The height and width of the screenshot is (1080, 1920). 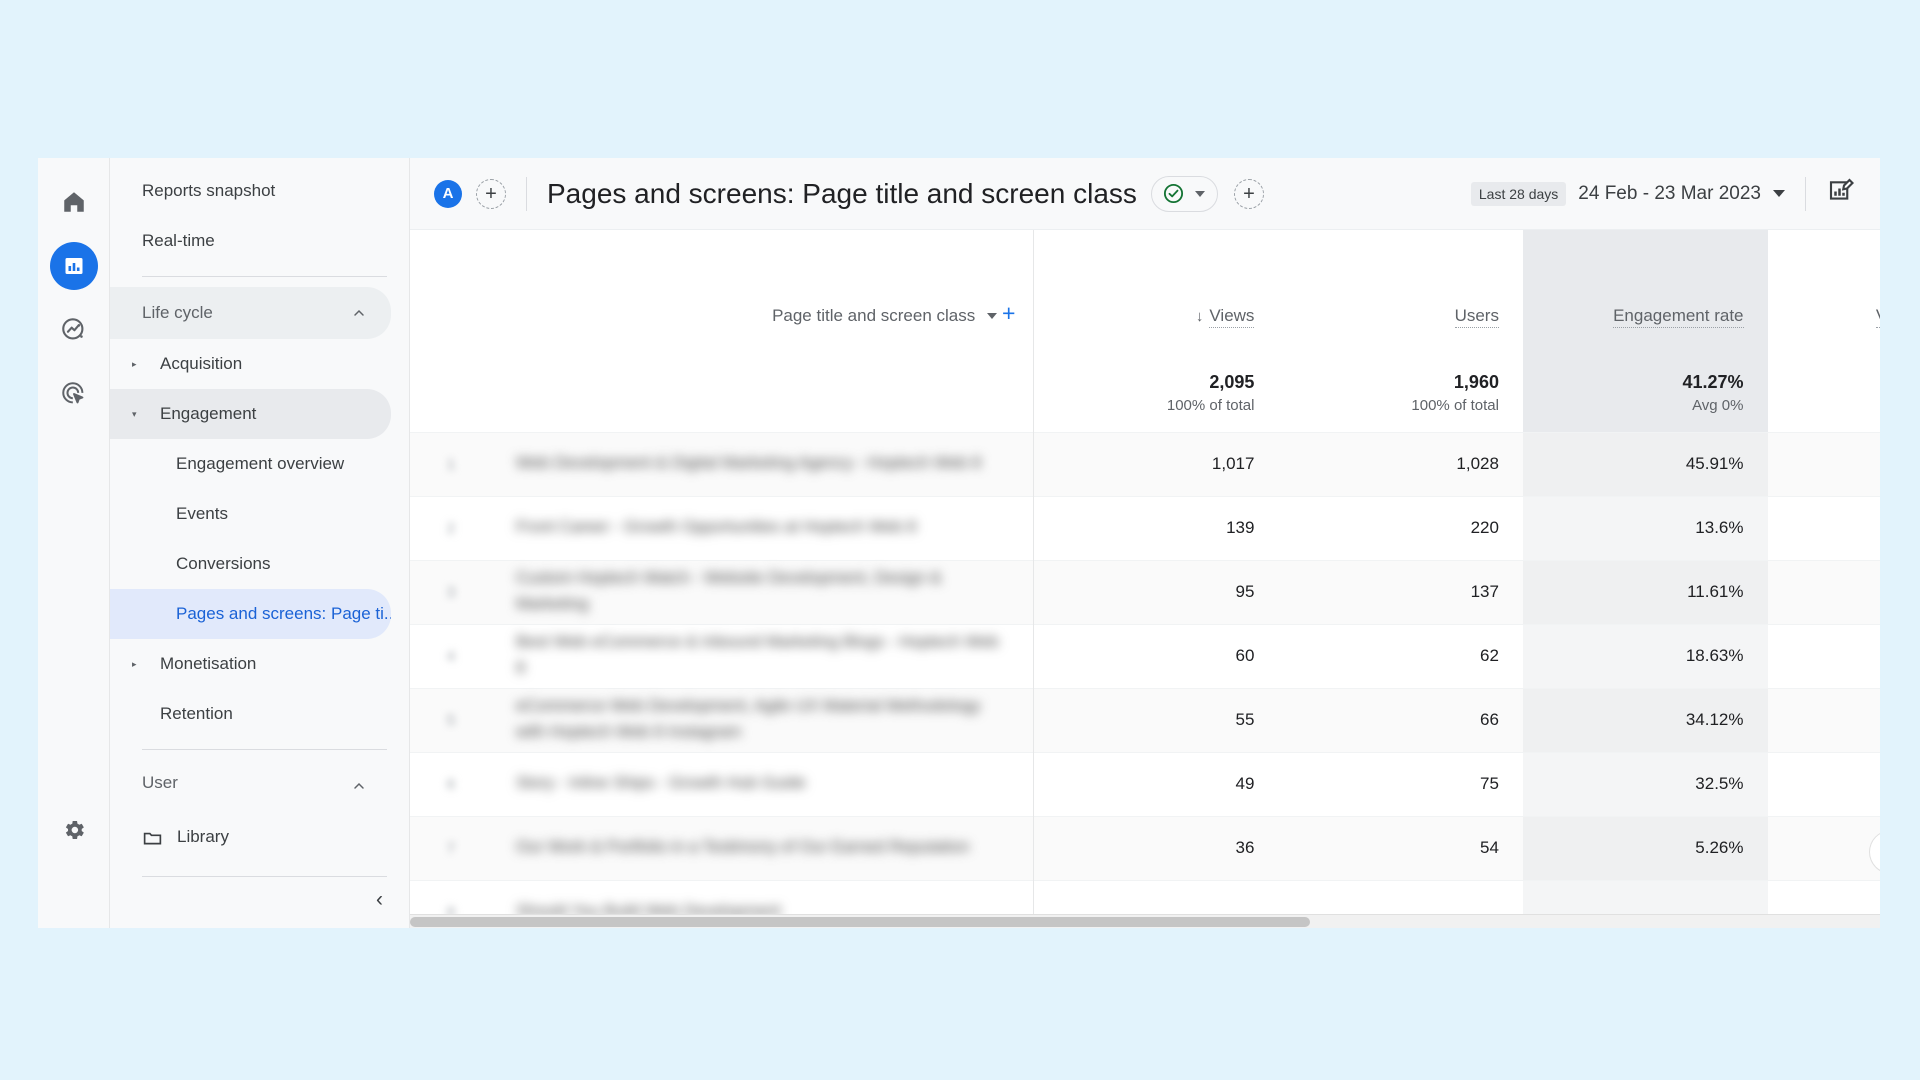 What do you see at coordinates (1173, 193) in the screenshot?
I see `check-circle-icon` at bounding box center [1173, 193].